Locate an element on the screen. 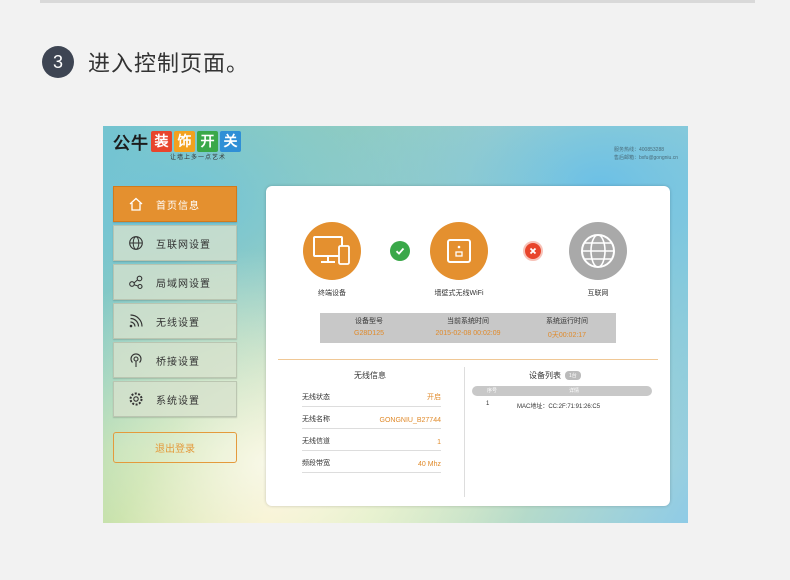 This screenshot has width=790, height=580. internet-node: 互联网 is located at coordinates (598, 260).